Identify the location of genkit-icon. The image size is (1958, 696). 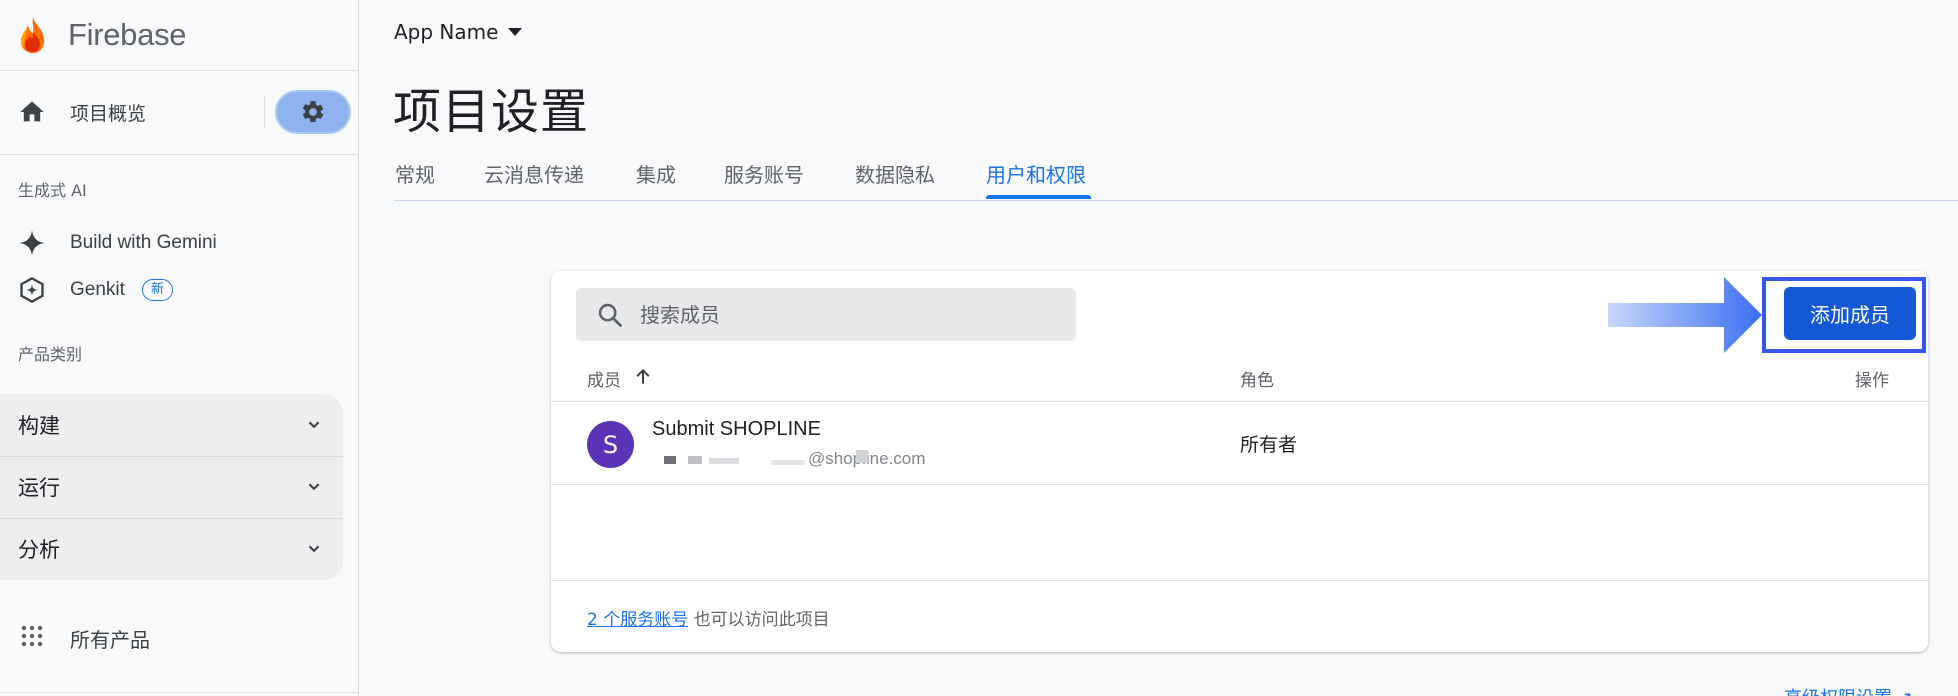
(32, 290).